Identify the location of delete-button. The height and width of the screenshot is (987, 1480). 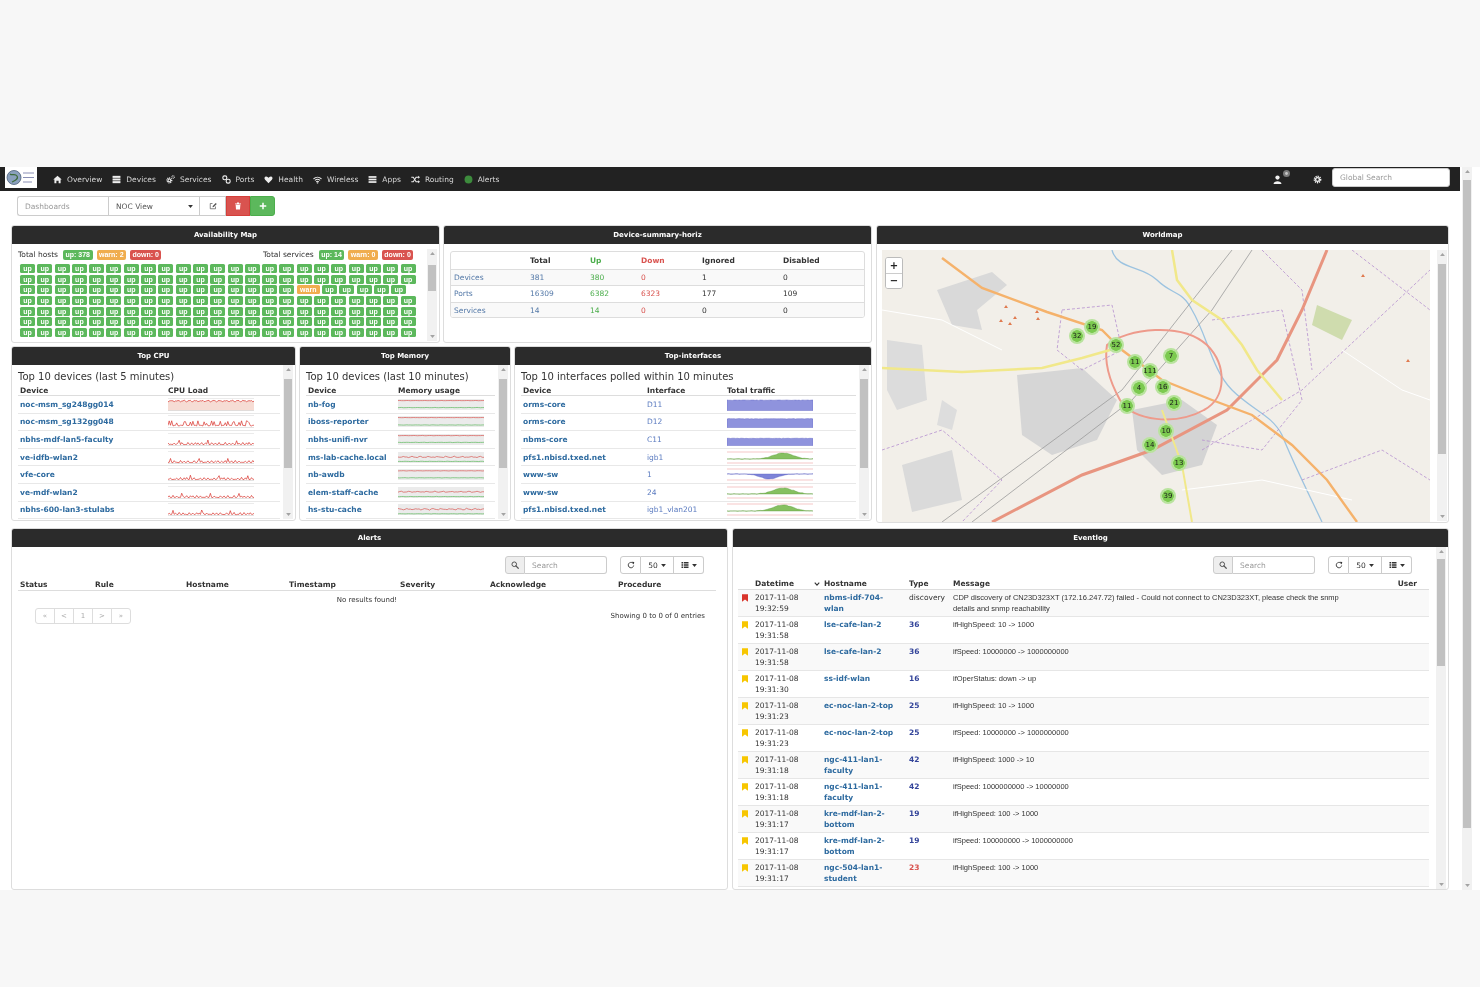
(238, 206).